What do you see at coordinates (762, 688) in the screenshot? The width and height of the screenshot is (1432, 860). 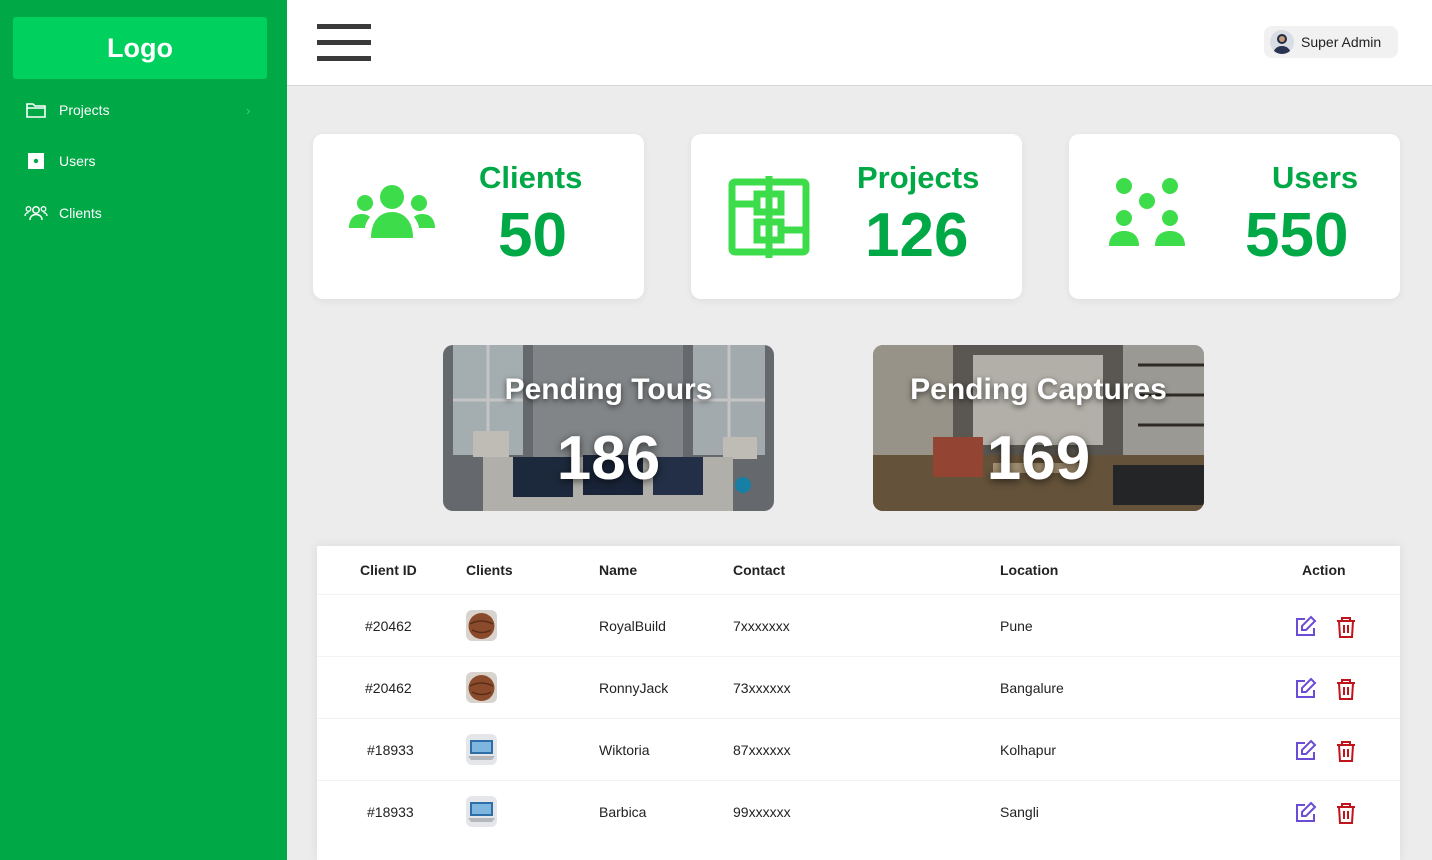 I see `client-contact: 73xxxxxx` at bounding box center [762, 688].